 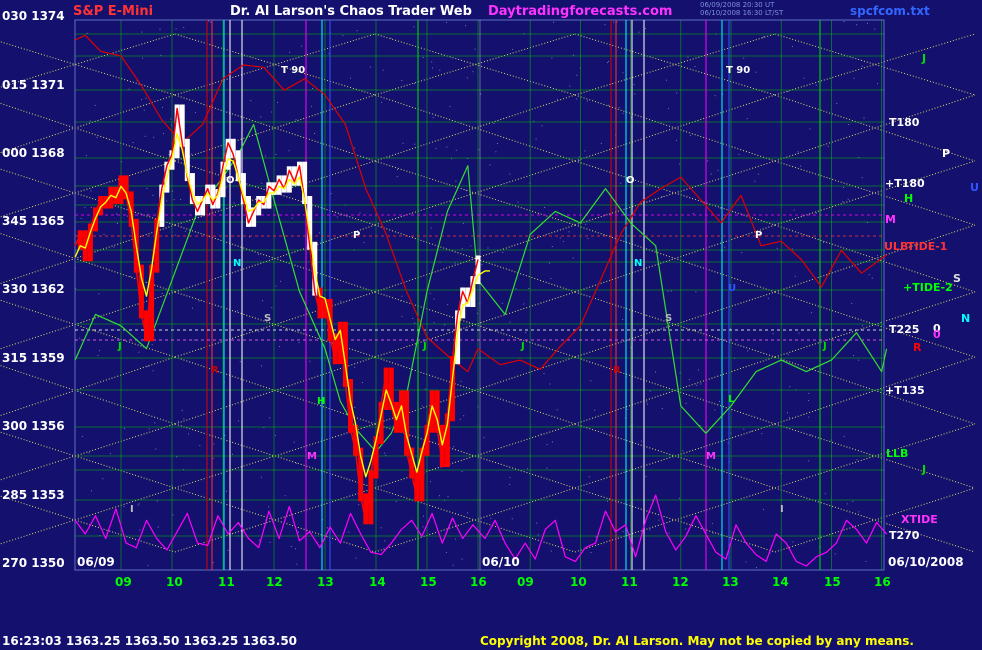 What do you see at coordinates (428, 582) in the screenshot?
I see `x-tick-label: 15` at bounding box center [428, 582].